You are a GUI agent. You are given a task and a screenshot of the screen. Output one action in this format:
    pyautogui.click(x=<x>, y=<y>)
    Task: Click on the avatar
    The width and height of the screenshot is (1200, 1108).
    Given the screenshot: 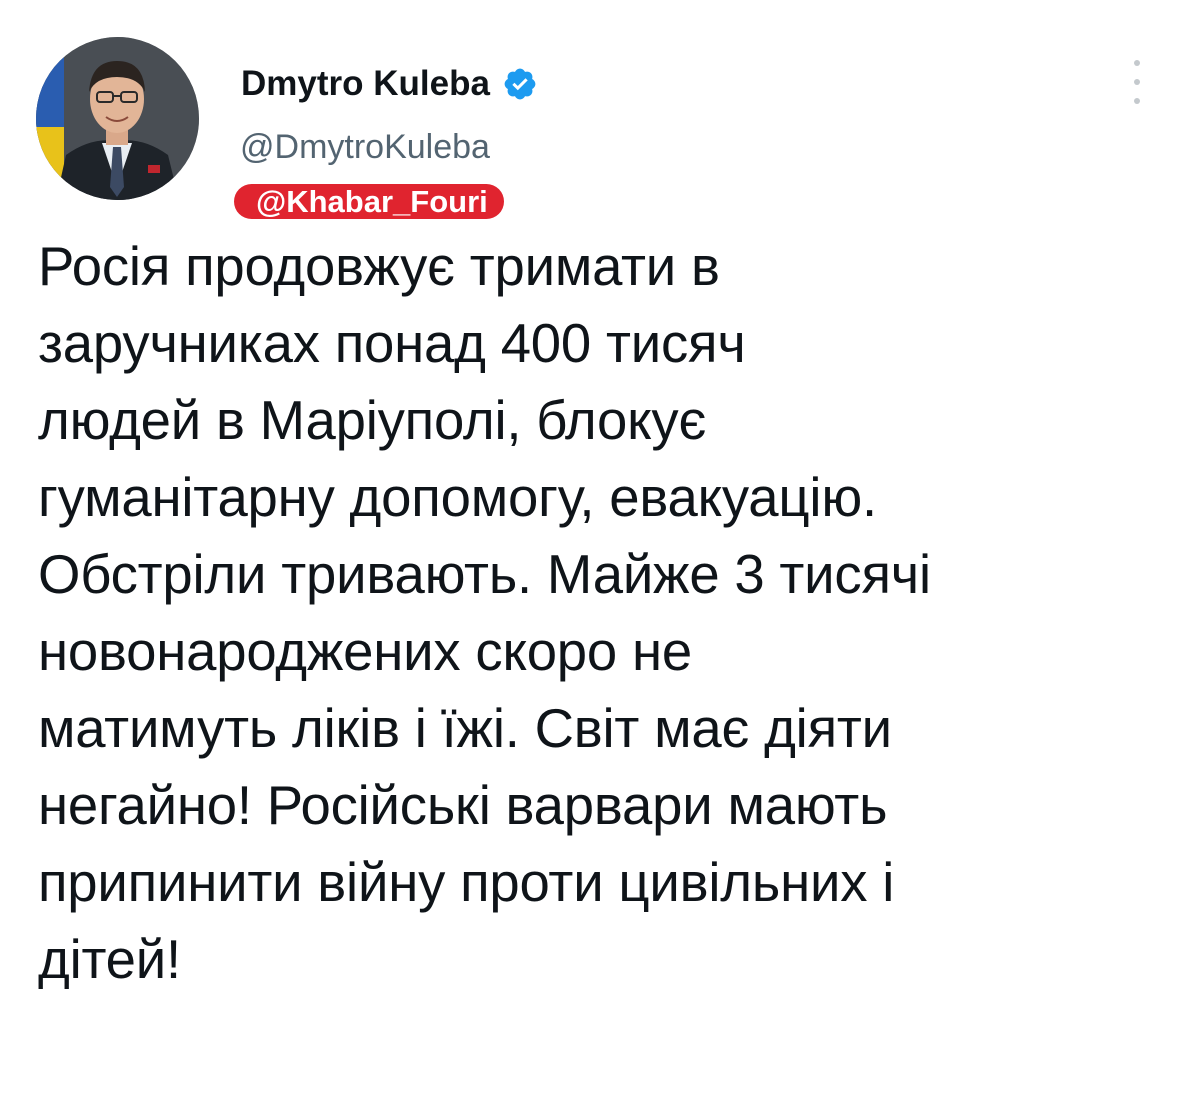 What is the action you would take?
    pyautogui.click(x=117, y=118)
    